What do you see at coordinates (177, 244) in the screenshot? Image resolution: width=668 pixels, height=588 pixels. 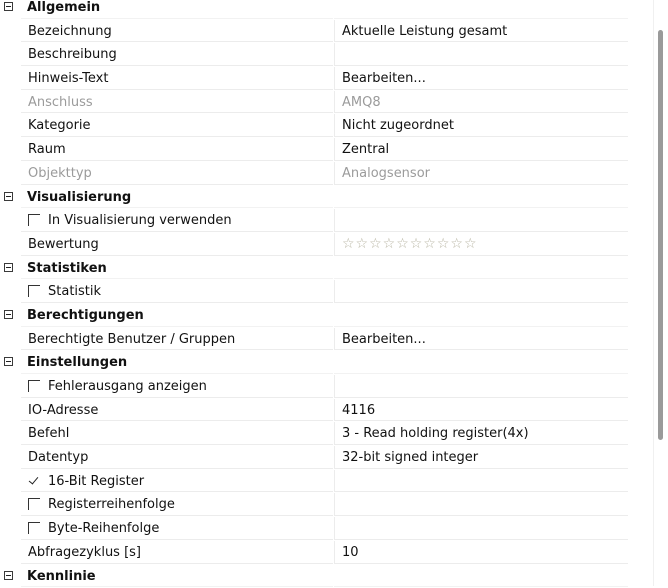 I see `property-label: Bewertung` at bounding box center [177, 244].